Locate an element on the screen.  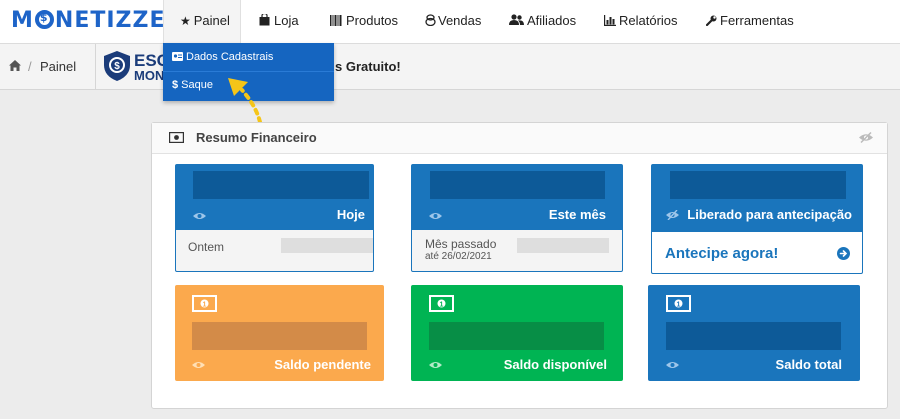
nav-item-loja: Loja is located at coordinates (279, 22).